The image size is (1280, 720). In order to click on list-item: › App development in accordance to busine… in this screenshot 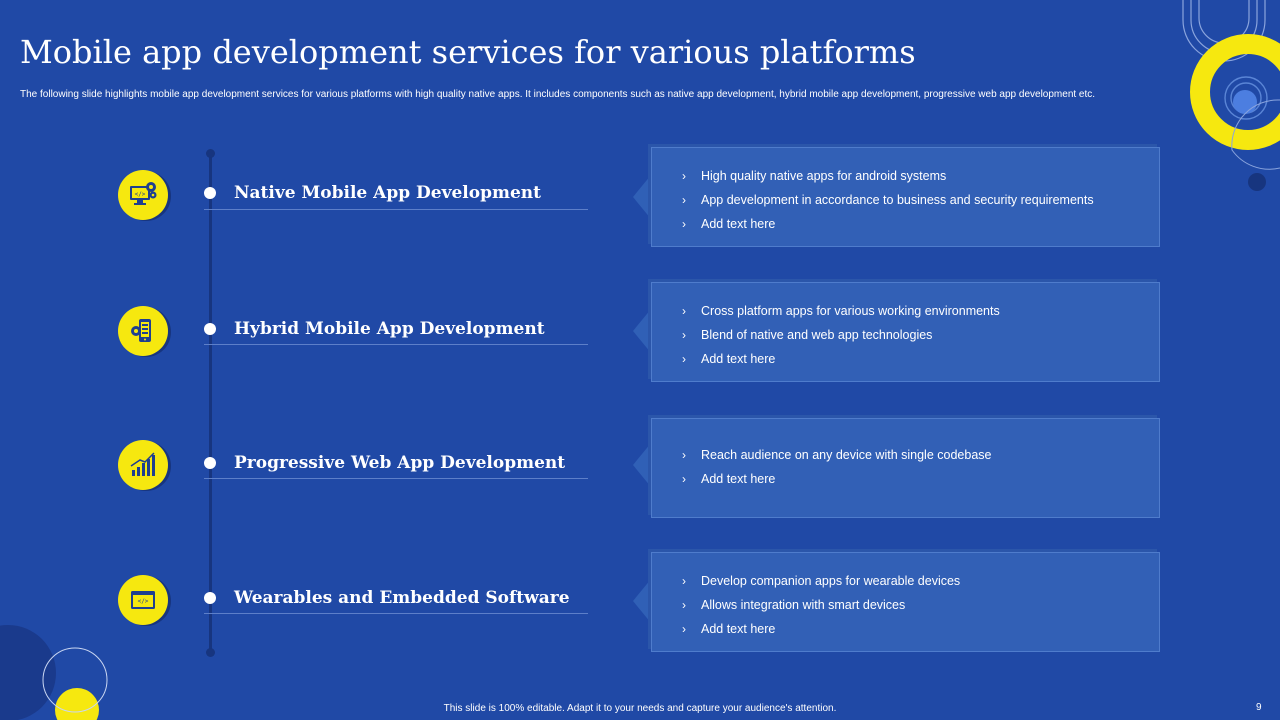, I will do `click(888, 200)`.